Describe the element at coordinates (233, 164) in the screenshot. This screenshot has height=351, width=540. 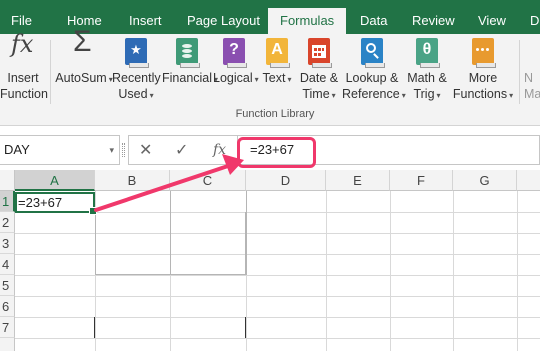
I see `arrow-head` at that location.